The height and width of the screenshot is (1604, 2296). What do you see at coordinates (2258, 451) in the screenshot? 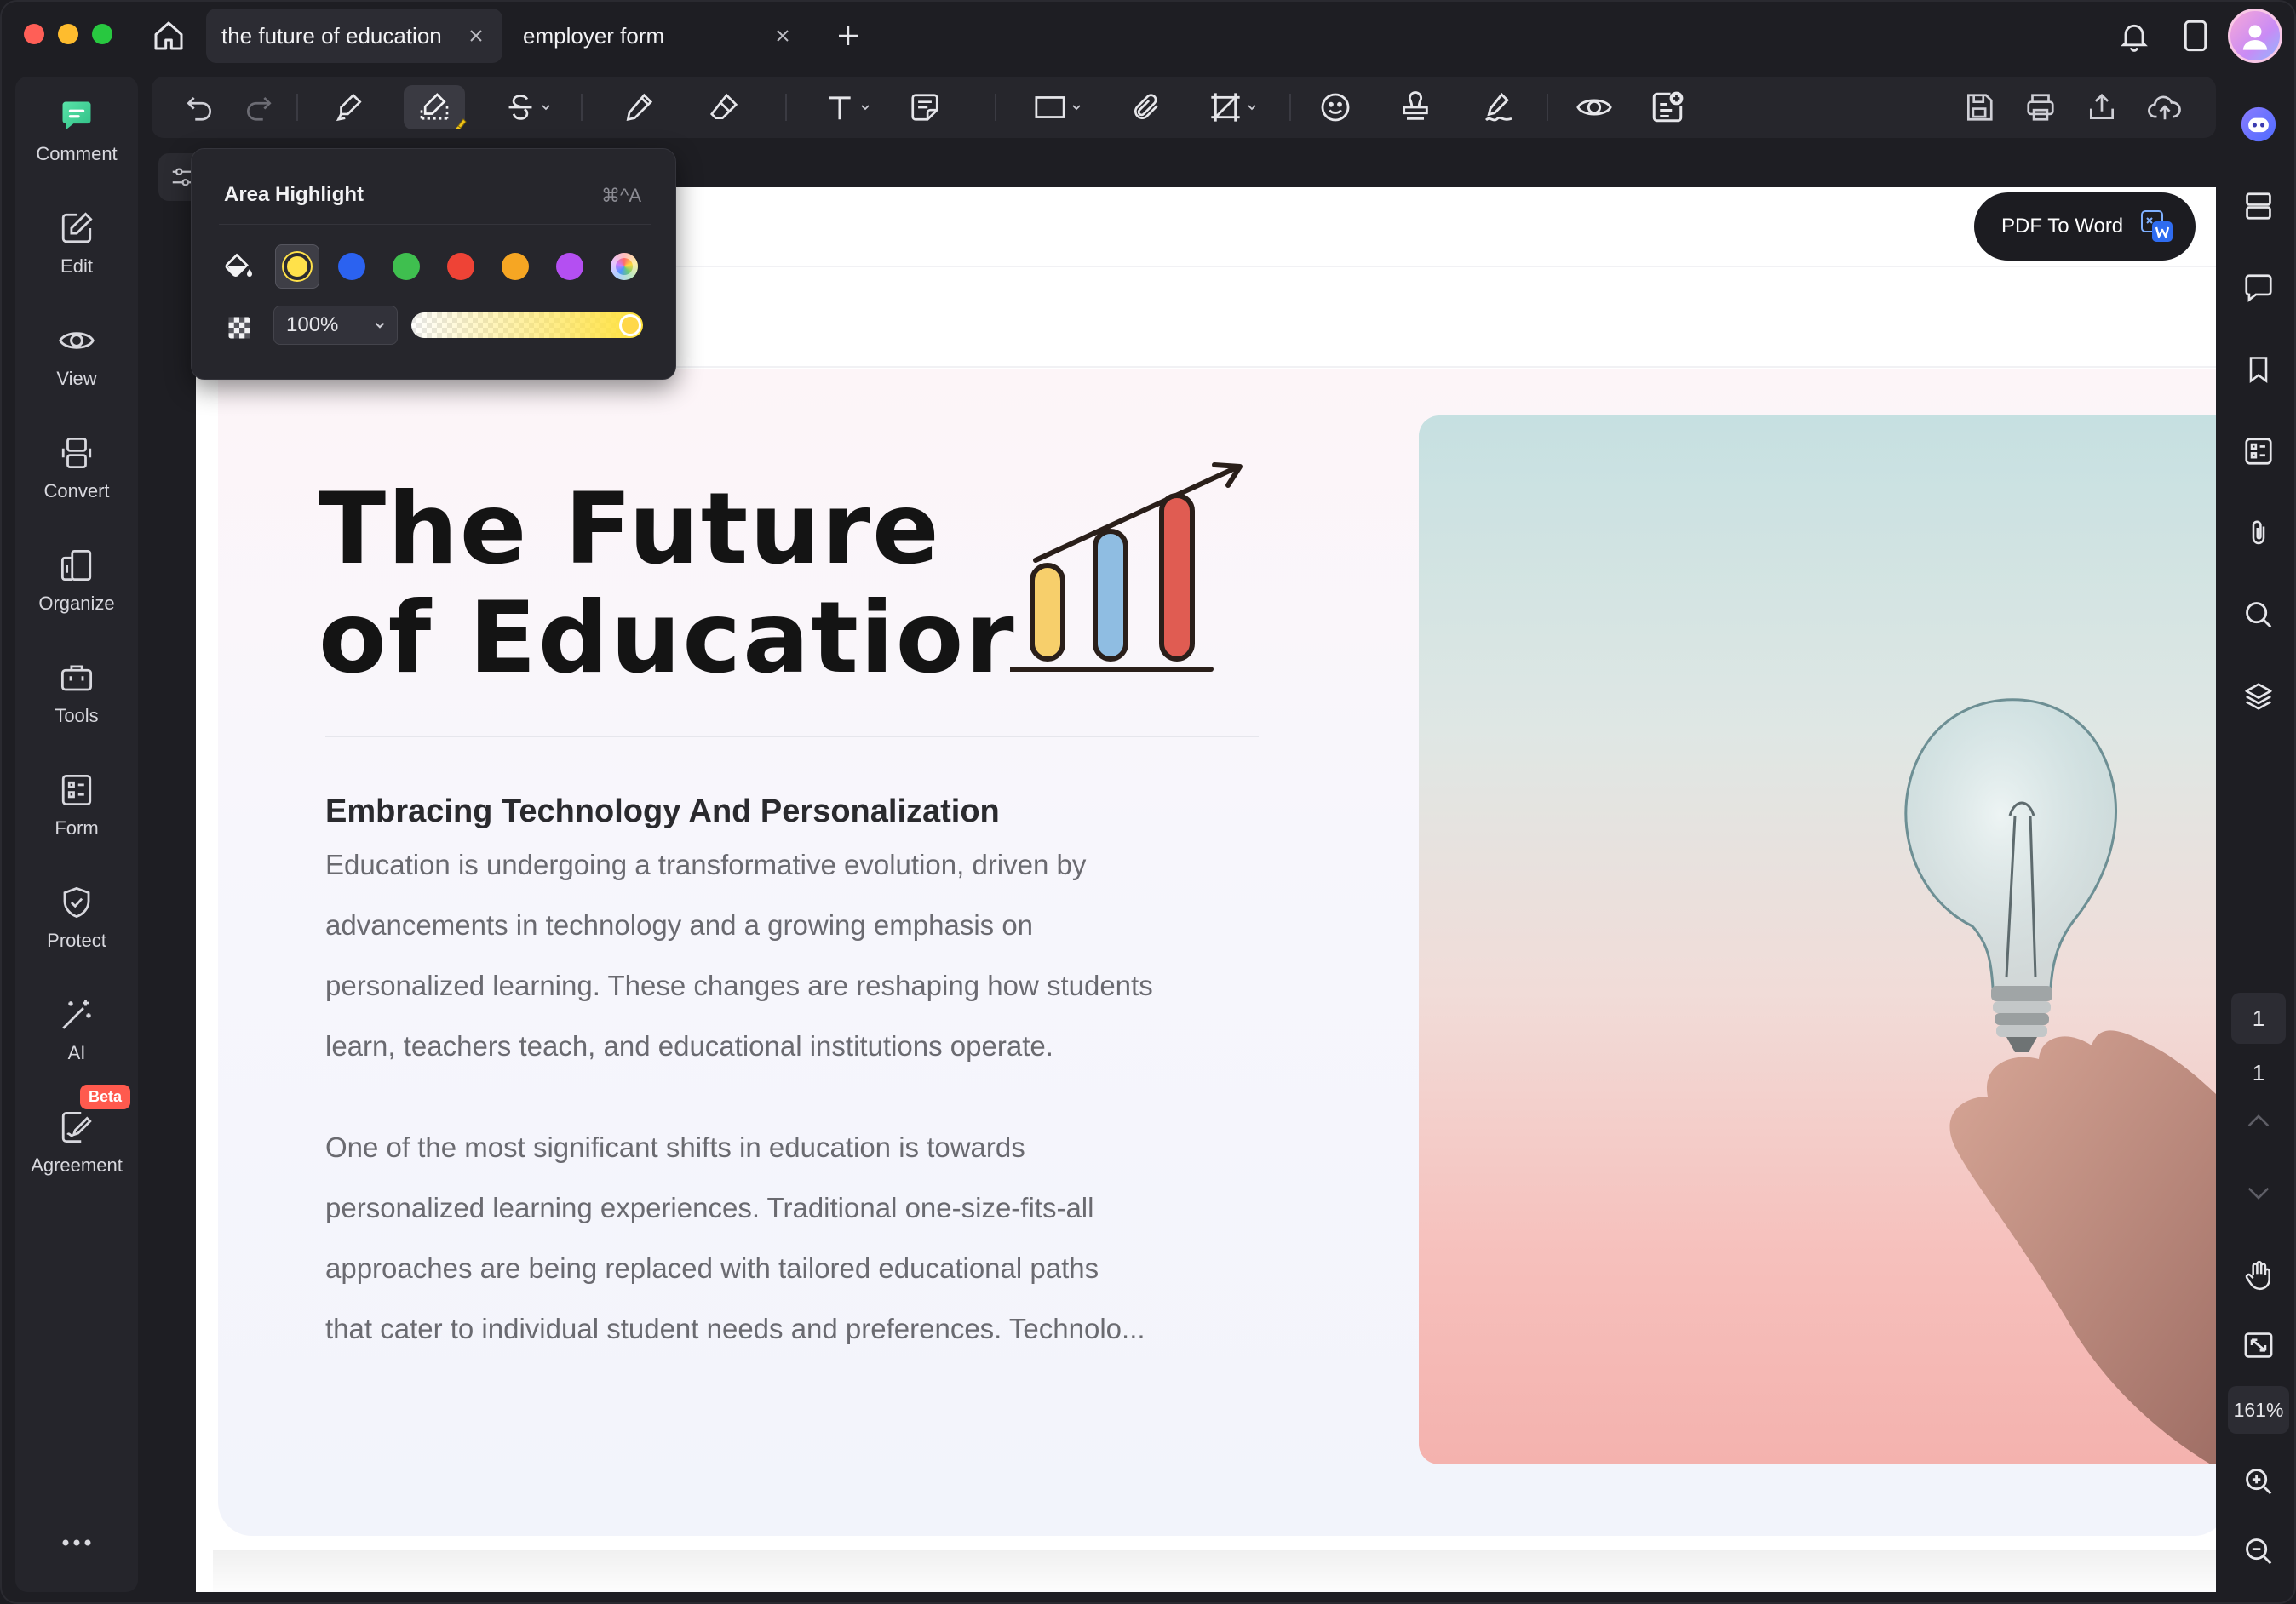
I see `form-fields-panel-icon` at bounding box center [2258, 451].